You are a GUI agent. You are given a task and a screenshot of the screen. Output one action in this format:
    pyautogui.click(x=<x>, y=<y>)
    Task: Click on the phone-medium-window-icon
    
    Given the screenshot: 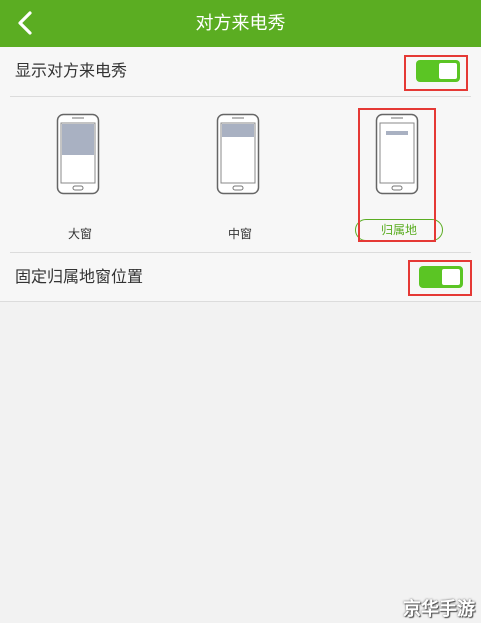 What is the action you would take?
    pyautogui.click(x=238, y=154)
    